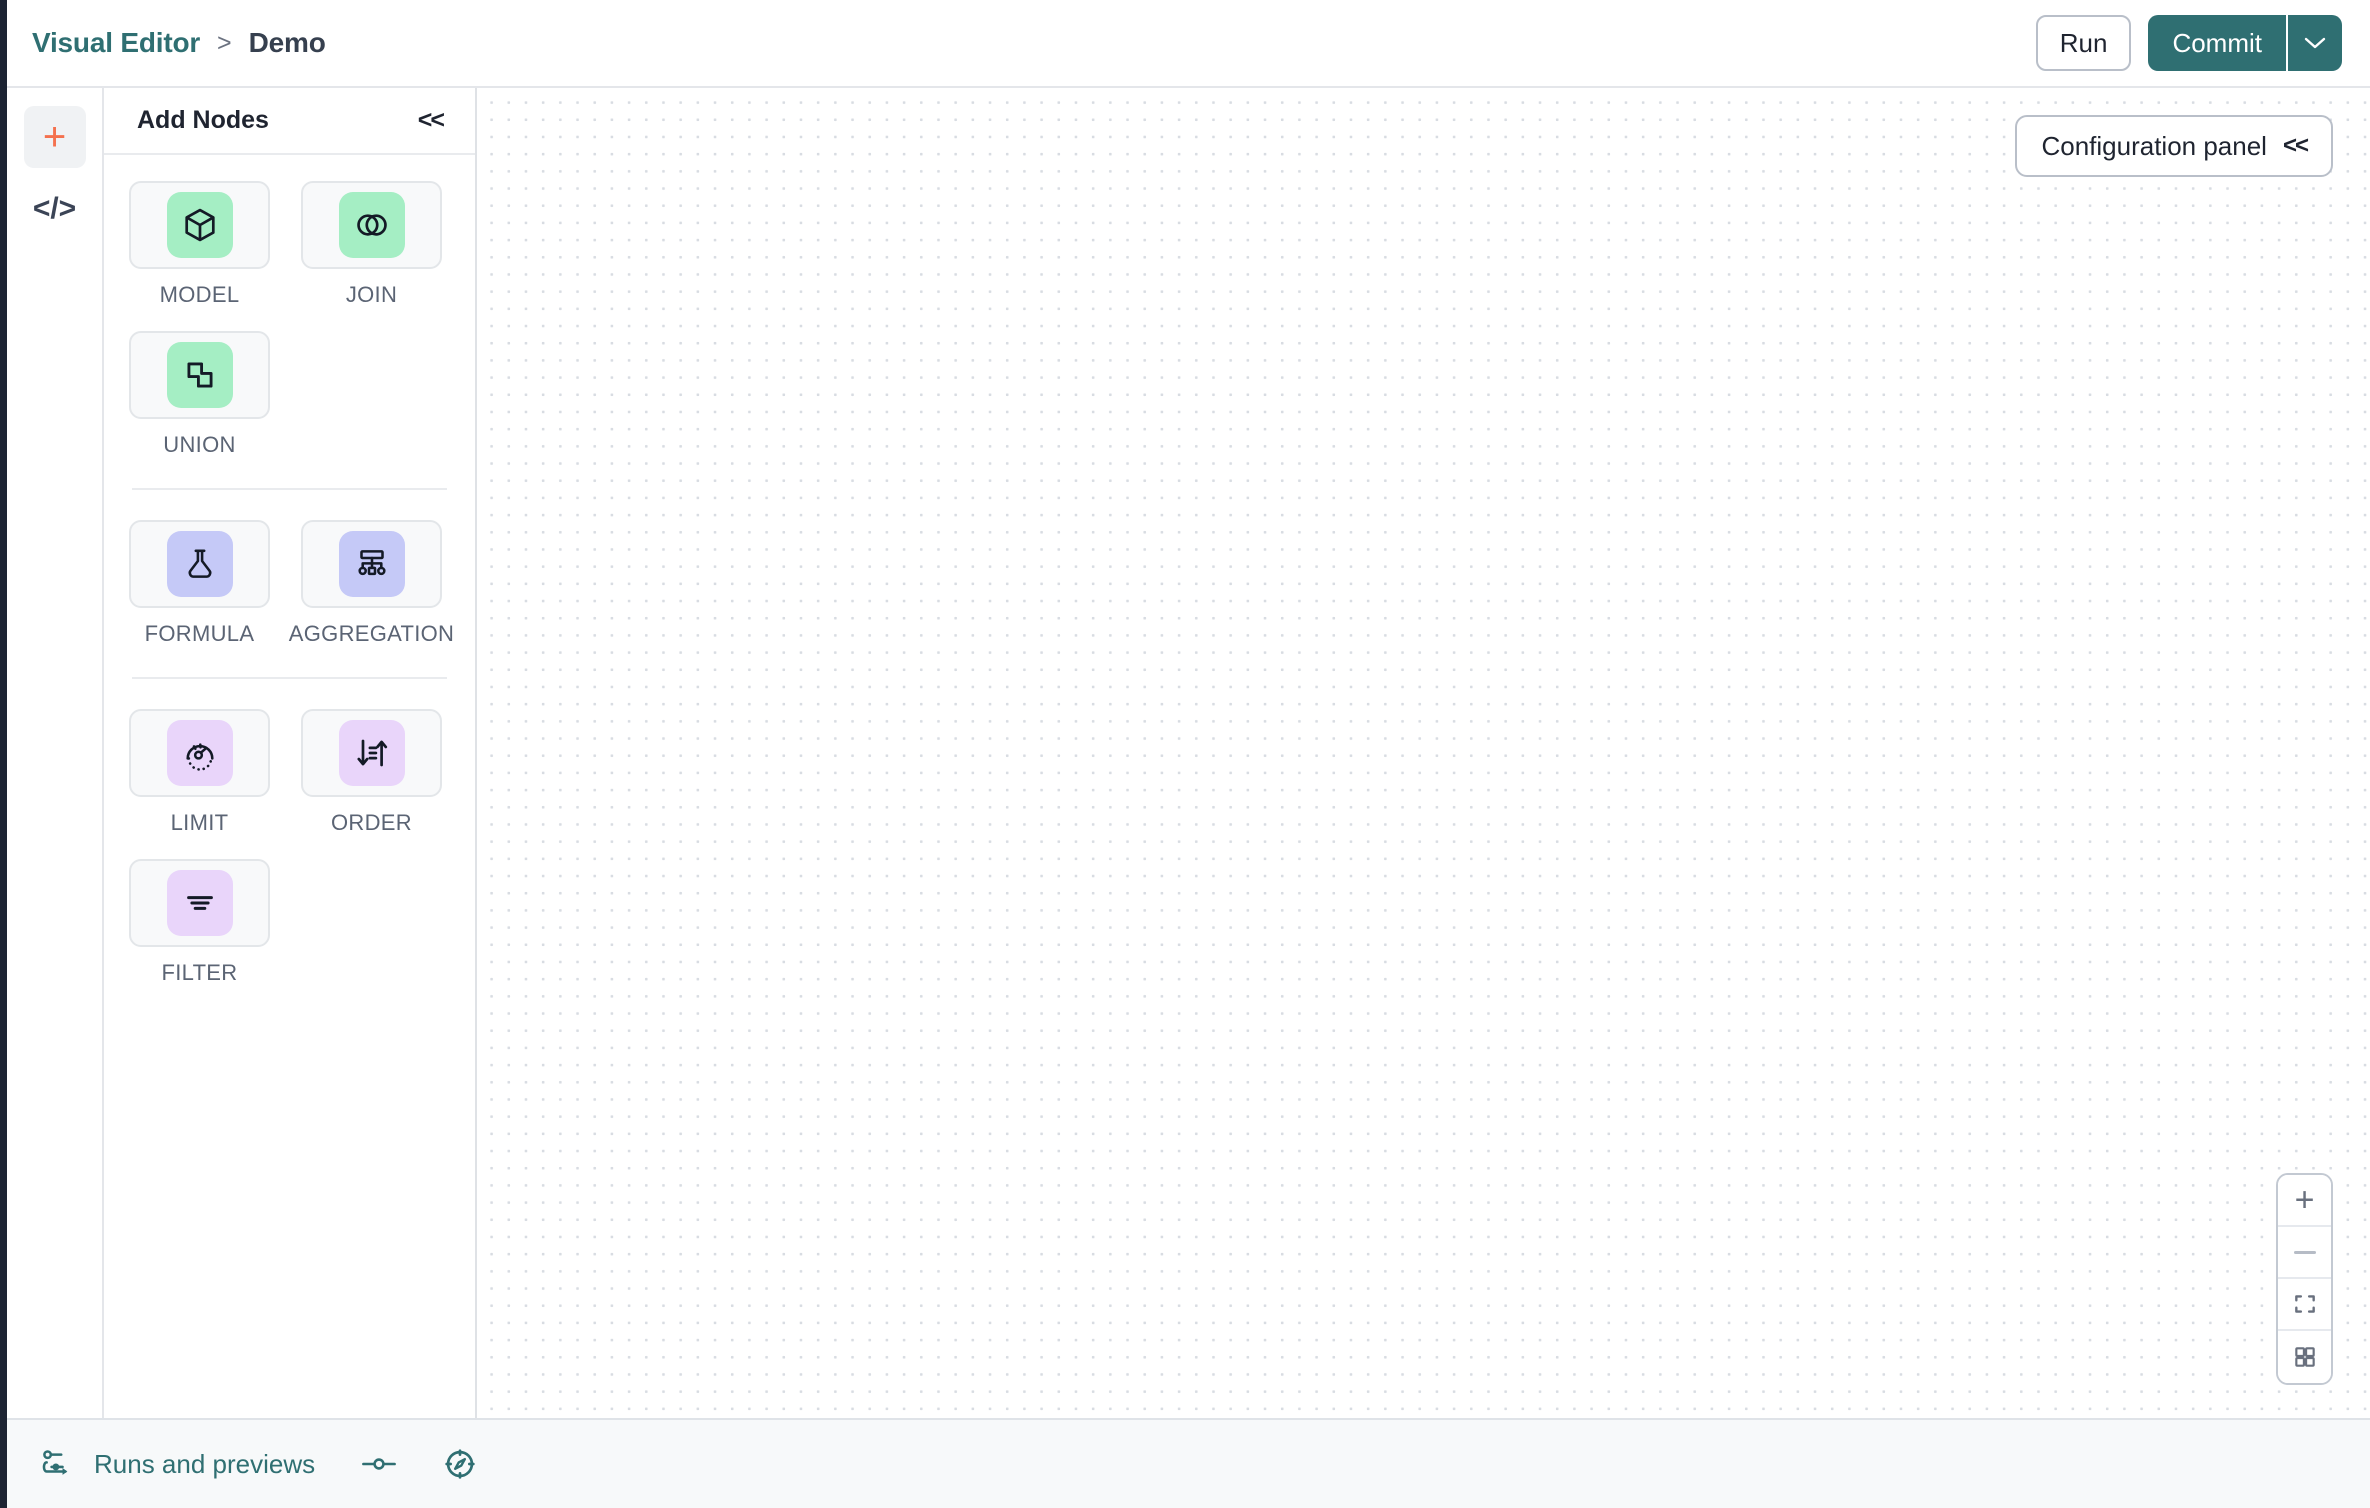 The image size is (2370, 1508). I want to click on filter-lines-icon, so click(199, 903).